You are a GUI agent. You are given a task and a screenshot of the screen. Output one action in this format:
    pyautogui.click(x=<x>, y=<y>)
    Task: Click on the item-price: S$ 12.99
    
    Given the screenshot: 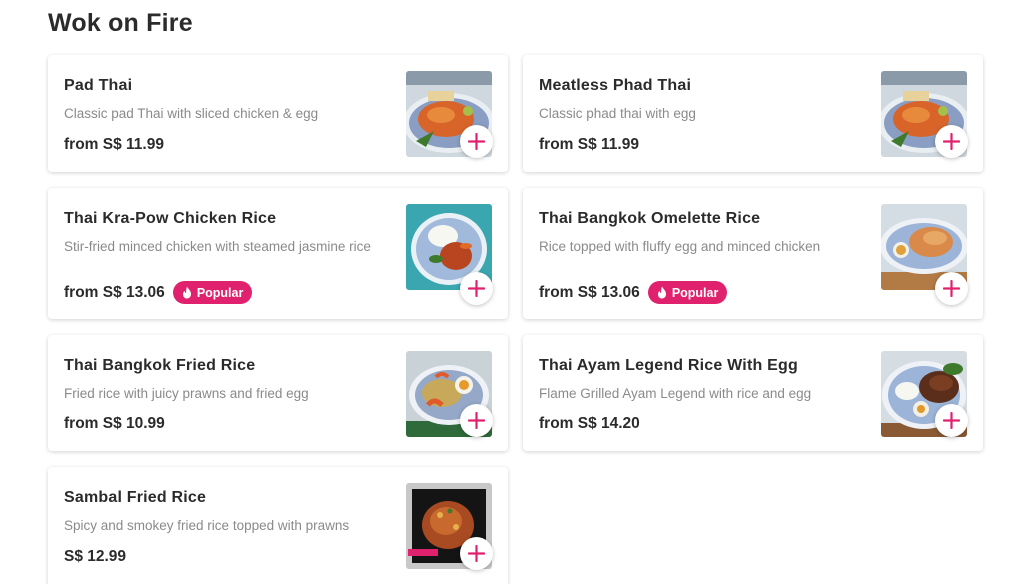 What is the action you would take?
    pyautogui.click(x=95, y=556)
    